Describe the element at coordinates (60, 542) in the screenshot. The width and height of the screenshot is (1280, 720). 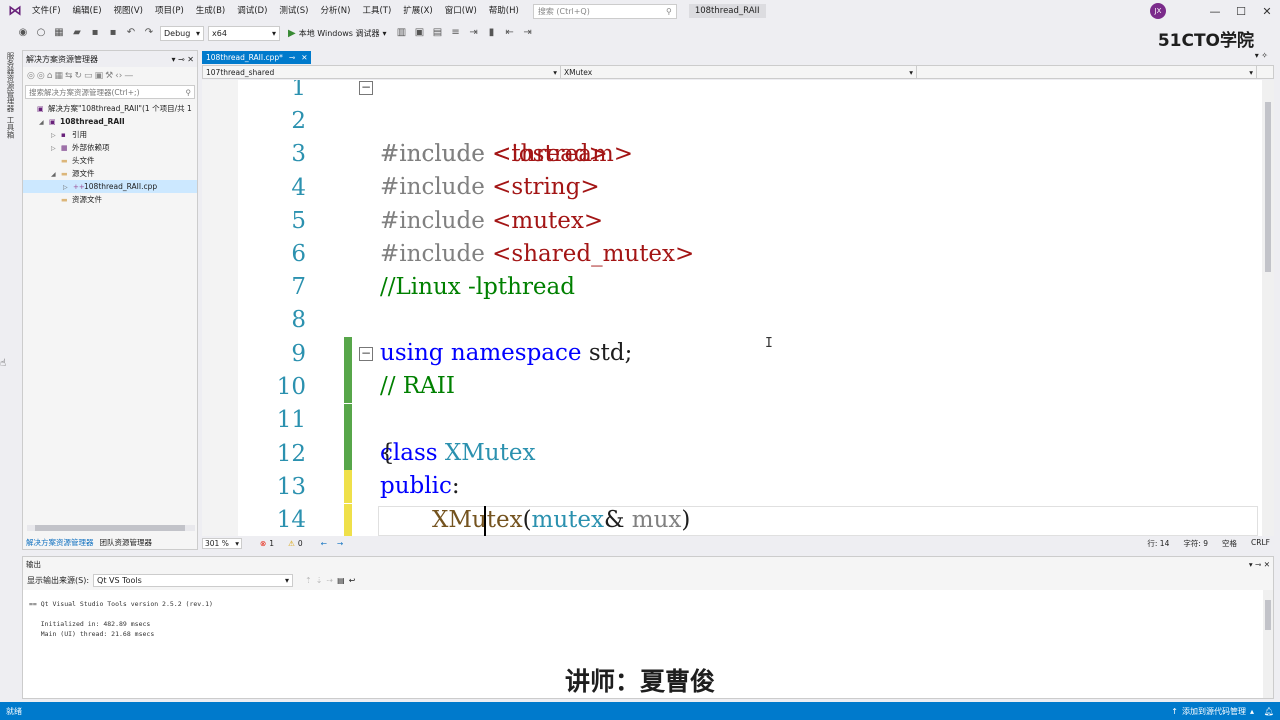
I see `tab-solution-explorer: 解决方案资源管理器` at that location.